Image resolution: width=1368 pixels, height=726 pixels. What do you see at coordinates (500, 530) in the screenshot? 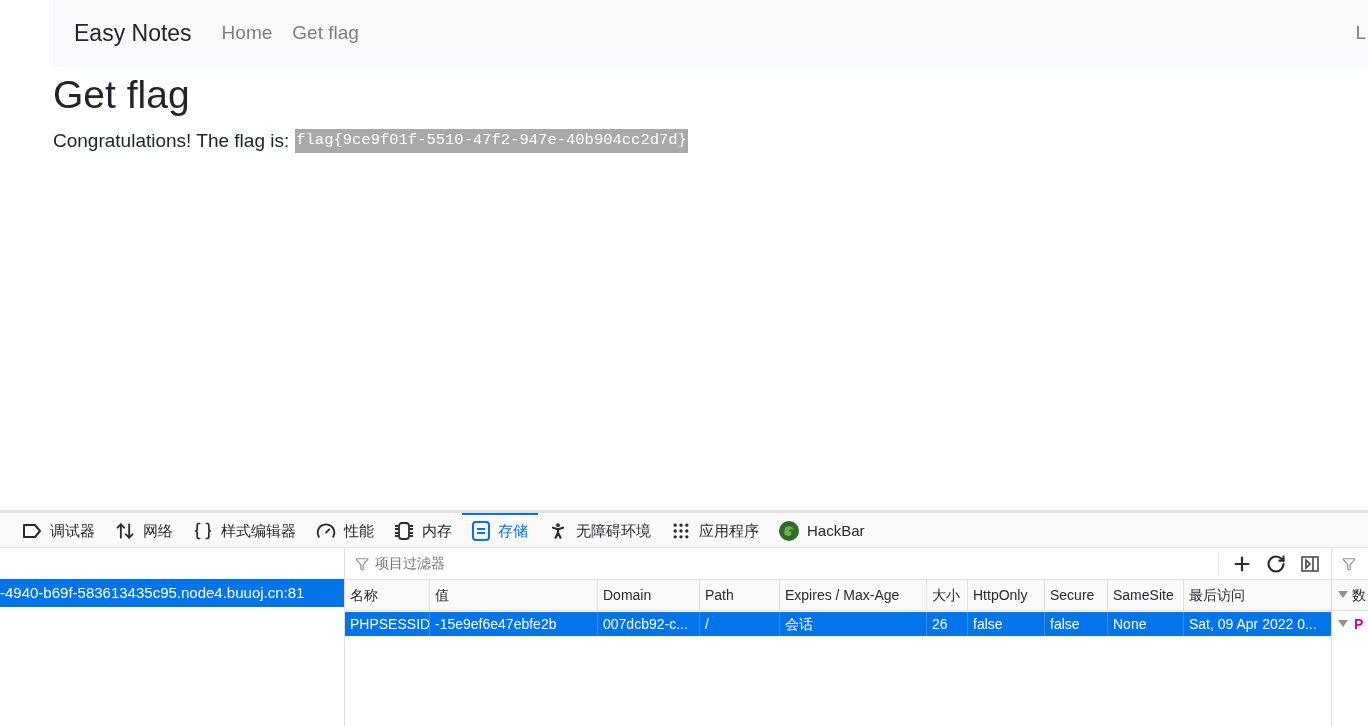
I see `devtools-tab: 存储` at bounding box center [500, 530].